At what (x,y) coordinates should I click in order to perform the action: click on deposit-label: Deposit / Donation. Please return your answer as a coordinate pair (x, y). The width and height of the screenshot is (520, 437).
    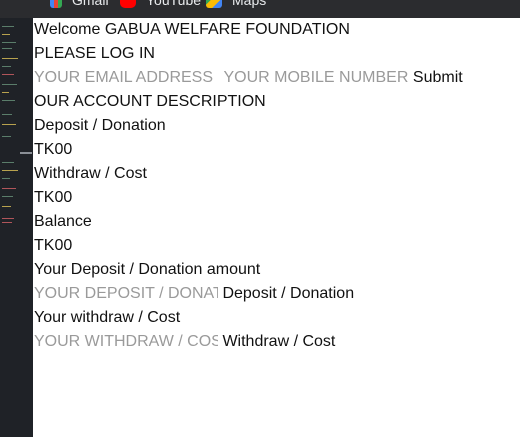
    Looking at the image, I should click on (100, 125).